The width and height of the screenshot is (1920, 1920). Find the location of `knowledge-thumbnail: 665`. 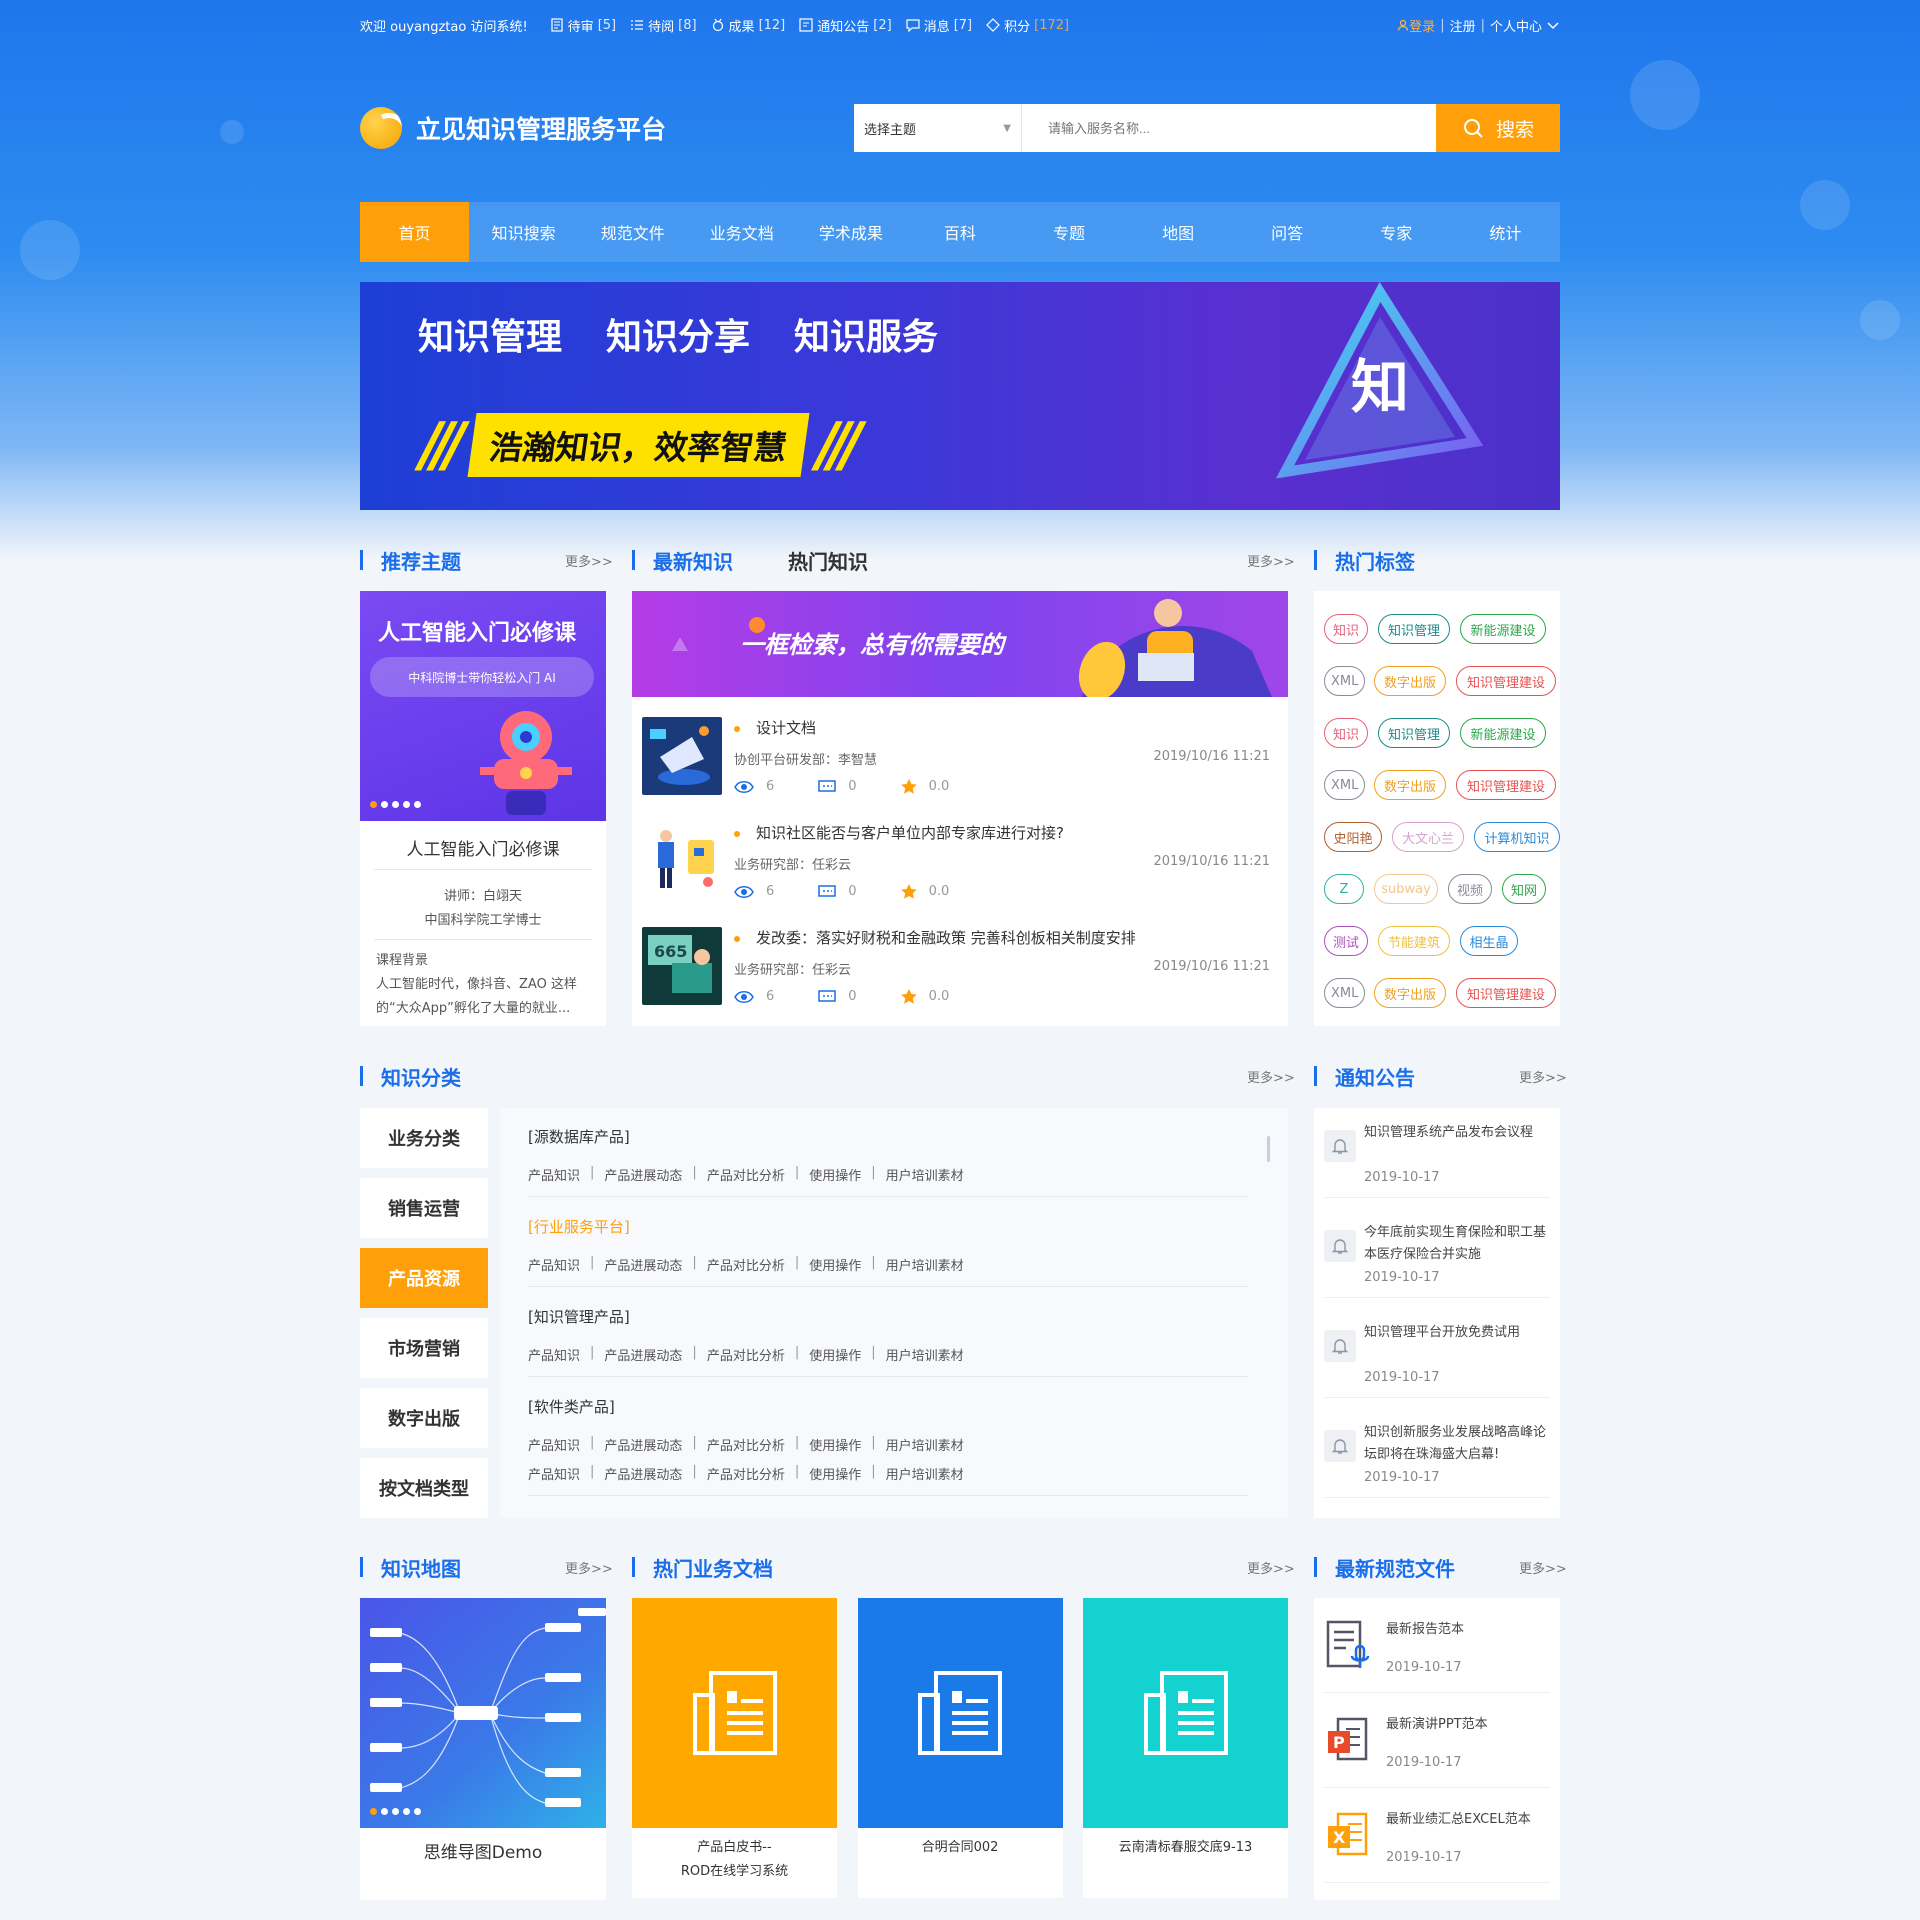

knowledge-thumbnail: 665 is located at coordinates (682, 966).